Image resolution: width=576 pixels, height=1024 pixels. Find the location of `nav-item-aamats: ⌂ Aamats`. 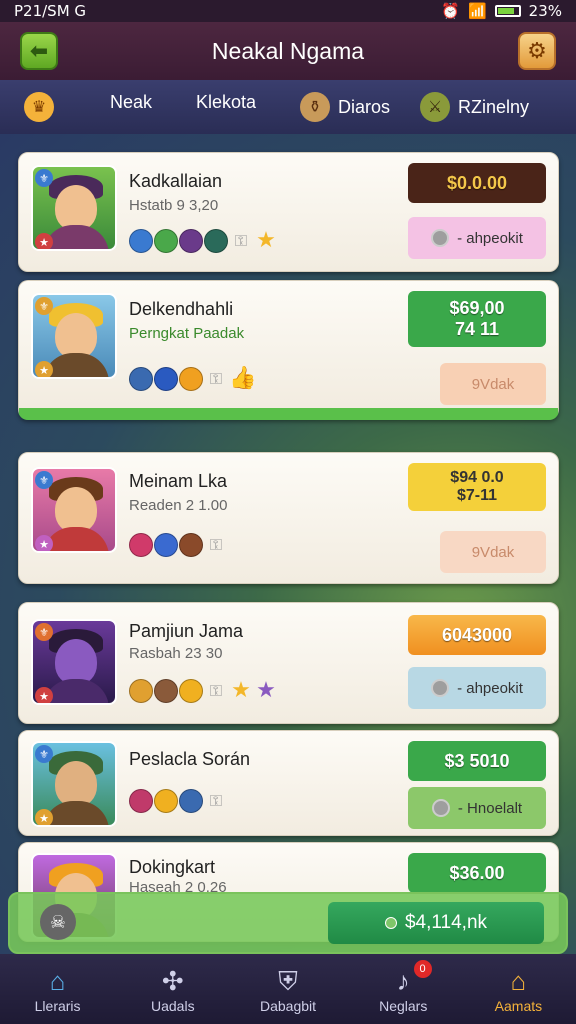

nav-item-aamats: ⌂ Aamats is located at coordinates (518, 989).